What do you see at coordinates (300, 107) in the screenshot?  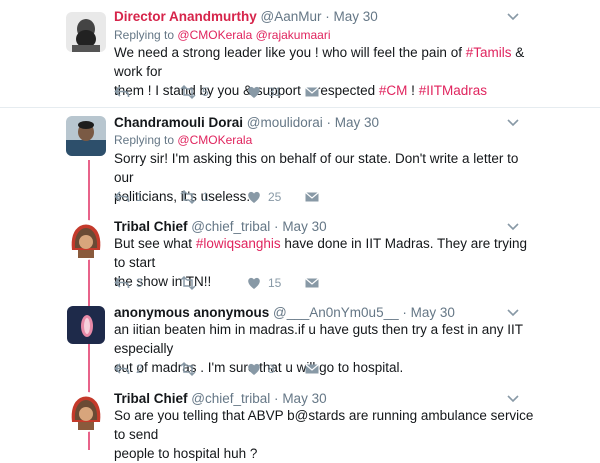 I see `divider` at bounding box center [300, 107].